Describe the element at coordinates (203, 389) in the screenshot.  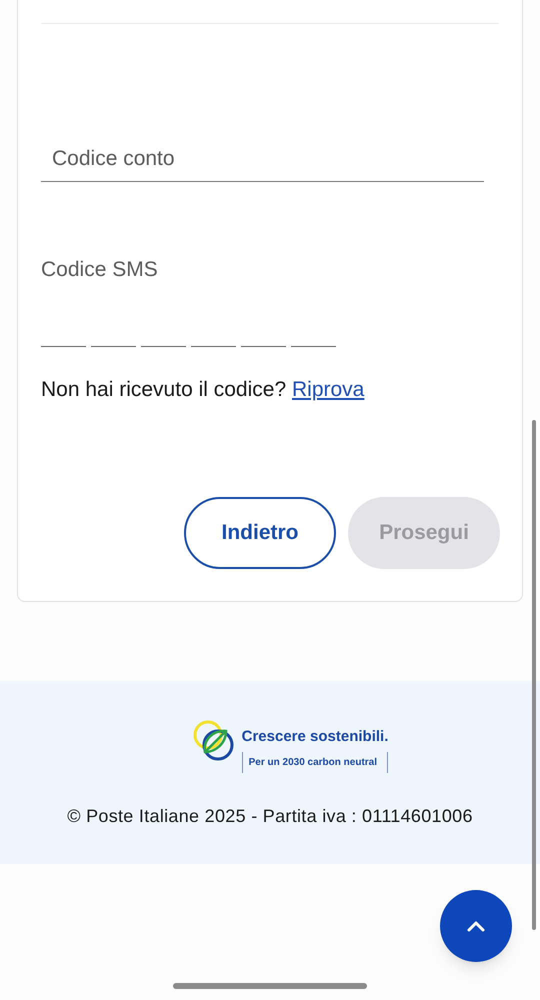
I see `resend-text: Non hai ricevuto il codice? Riprova` at that location.